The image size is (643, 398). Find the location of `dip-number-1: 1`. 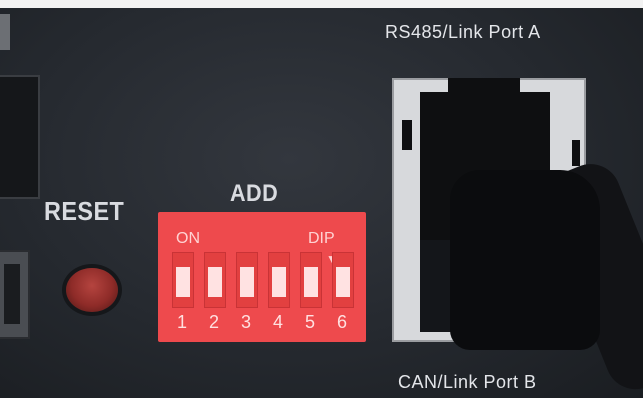

dip-number-1: 1 is located at coordinates (181, 322).